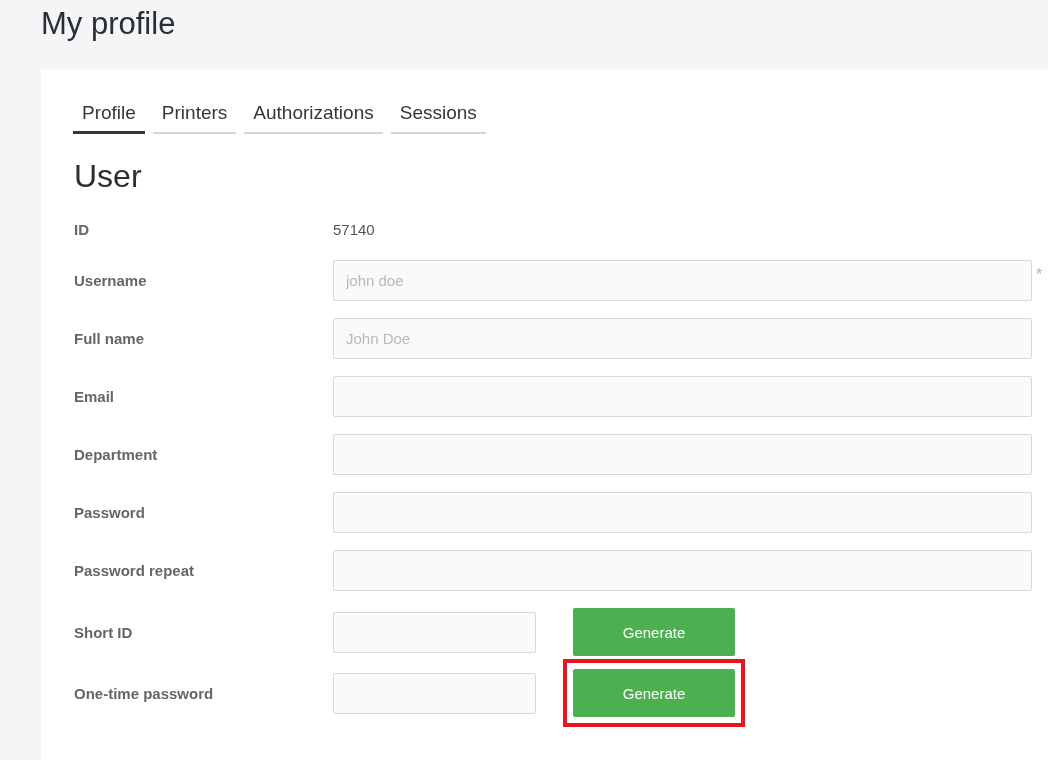  I want to click on tab: Profile, so click(109, 114).